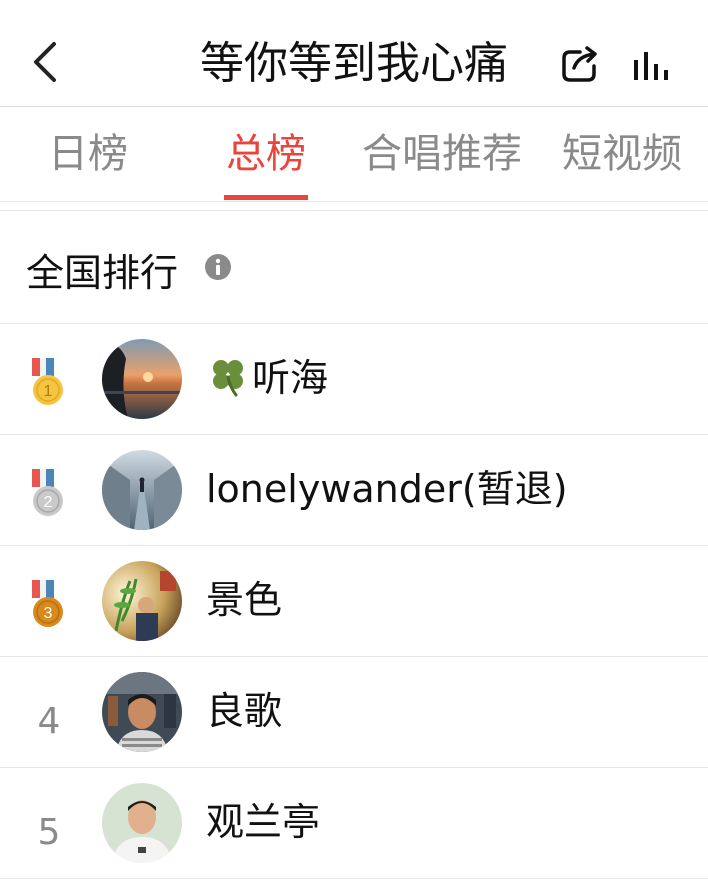 The width and height of the screenshot is (708, 884). What do you see at coordinates (48, 613) in the screenshot?
I see `svg-text: 3` at bounding box center [48, 613].